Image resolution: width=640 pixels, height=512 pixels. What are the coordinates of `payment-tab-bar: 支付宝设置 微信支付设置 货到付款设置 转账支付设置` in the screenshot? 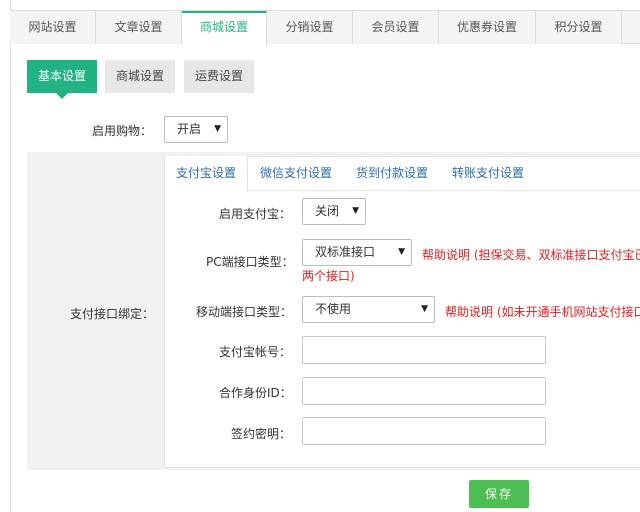 It's located at (402, 174).